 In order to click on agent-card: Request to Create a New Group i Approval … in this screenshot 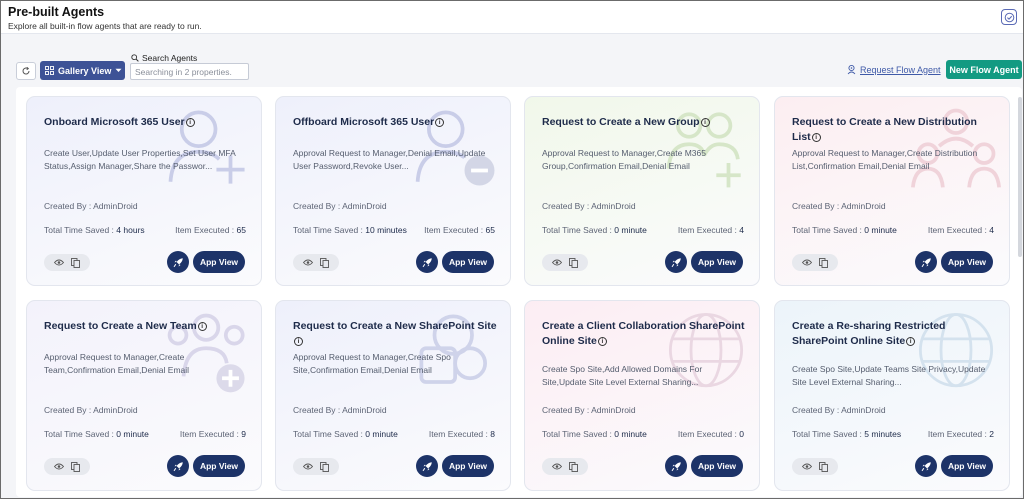, I will do `click(642, 191)`.